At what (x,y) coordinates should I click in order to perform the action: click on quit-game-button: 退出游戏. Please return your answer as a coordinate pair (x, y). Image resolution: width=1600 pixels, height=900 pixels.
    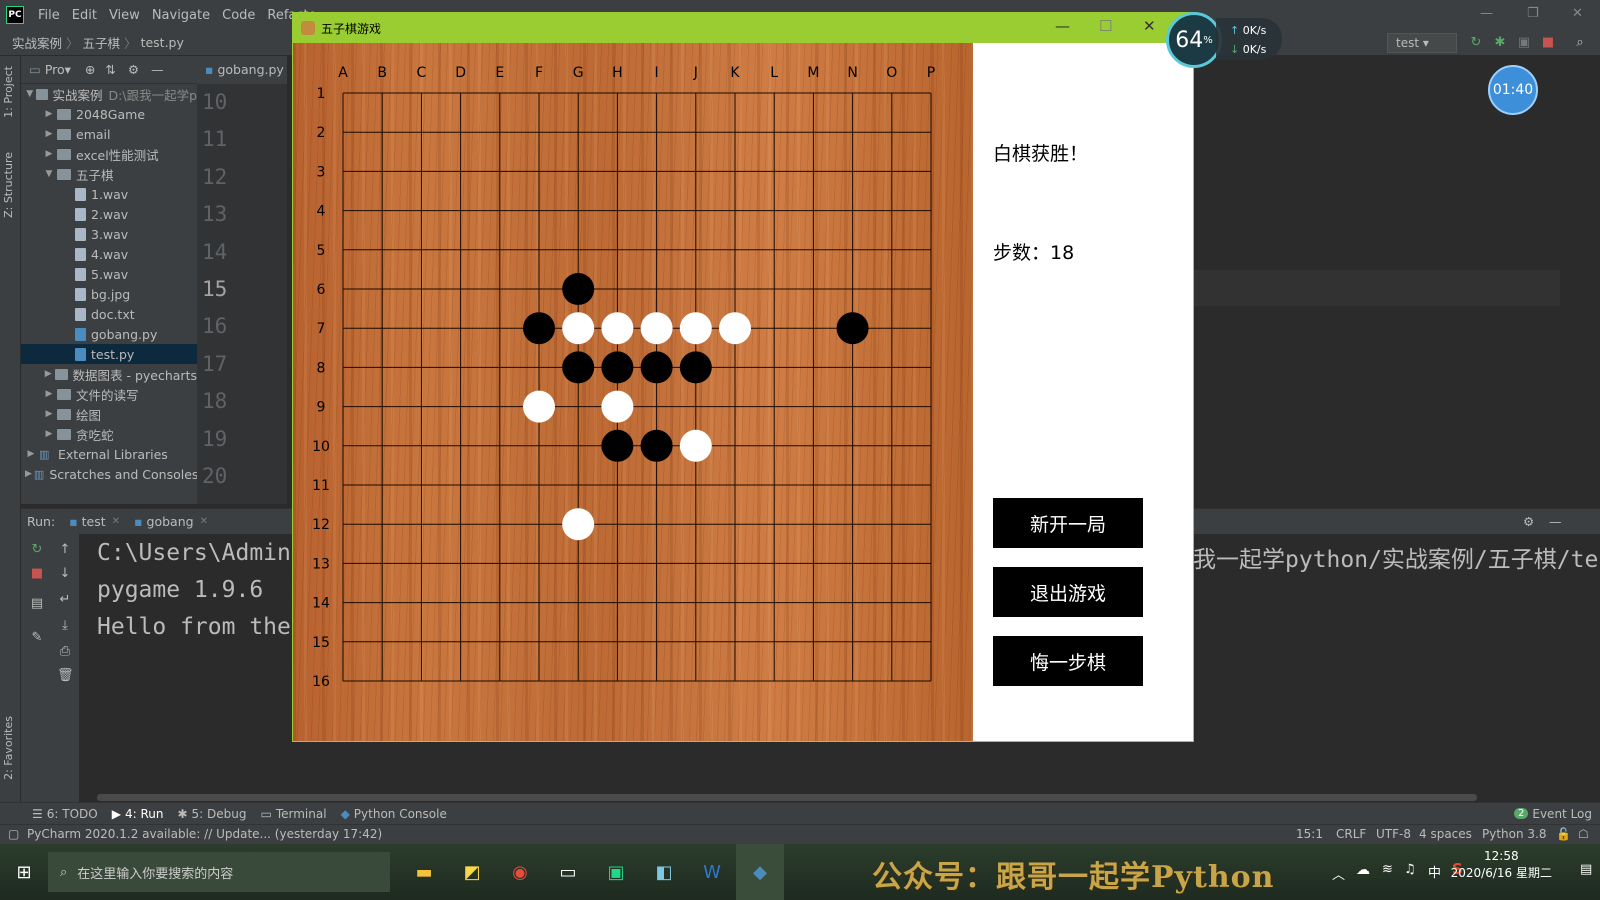
    Looking at the image, I should click on (1068, 592).